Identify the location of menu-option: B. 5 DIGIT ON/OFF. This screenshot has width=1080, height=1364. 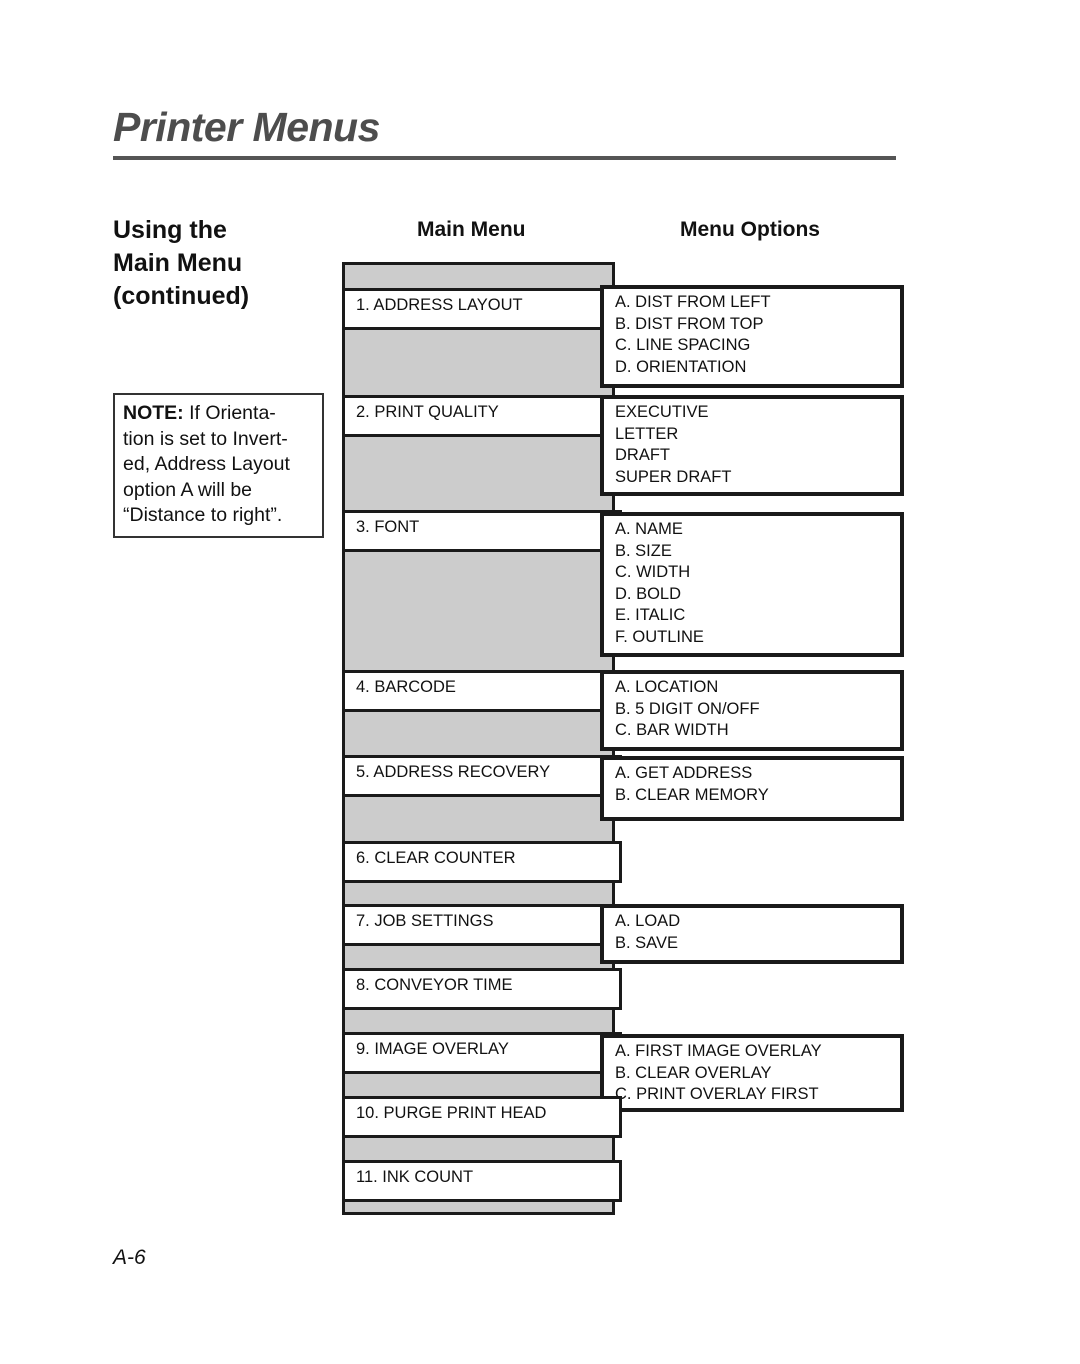
(687, 708).